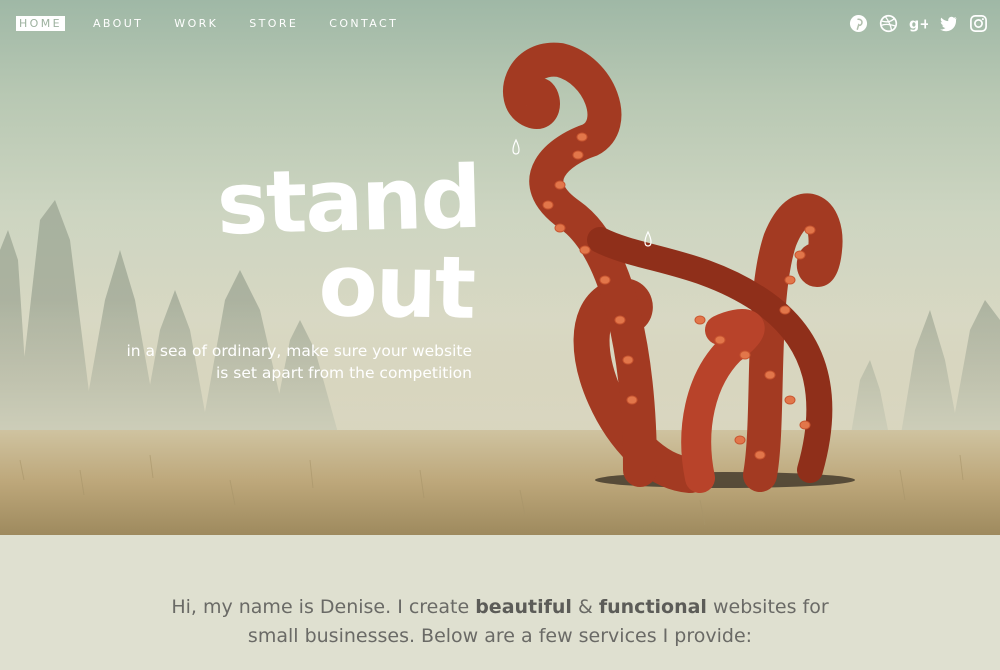 The width and height of the screenshot is (1000, 670). Describe the element at coordinates (767, 607) in the screenshot. I see `intro-part-3: websites for` at that location.